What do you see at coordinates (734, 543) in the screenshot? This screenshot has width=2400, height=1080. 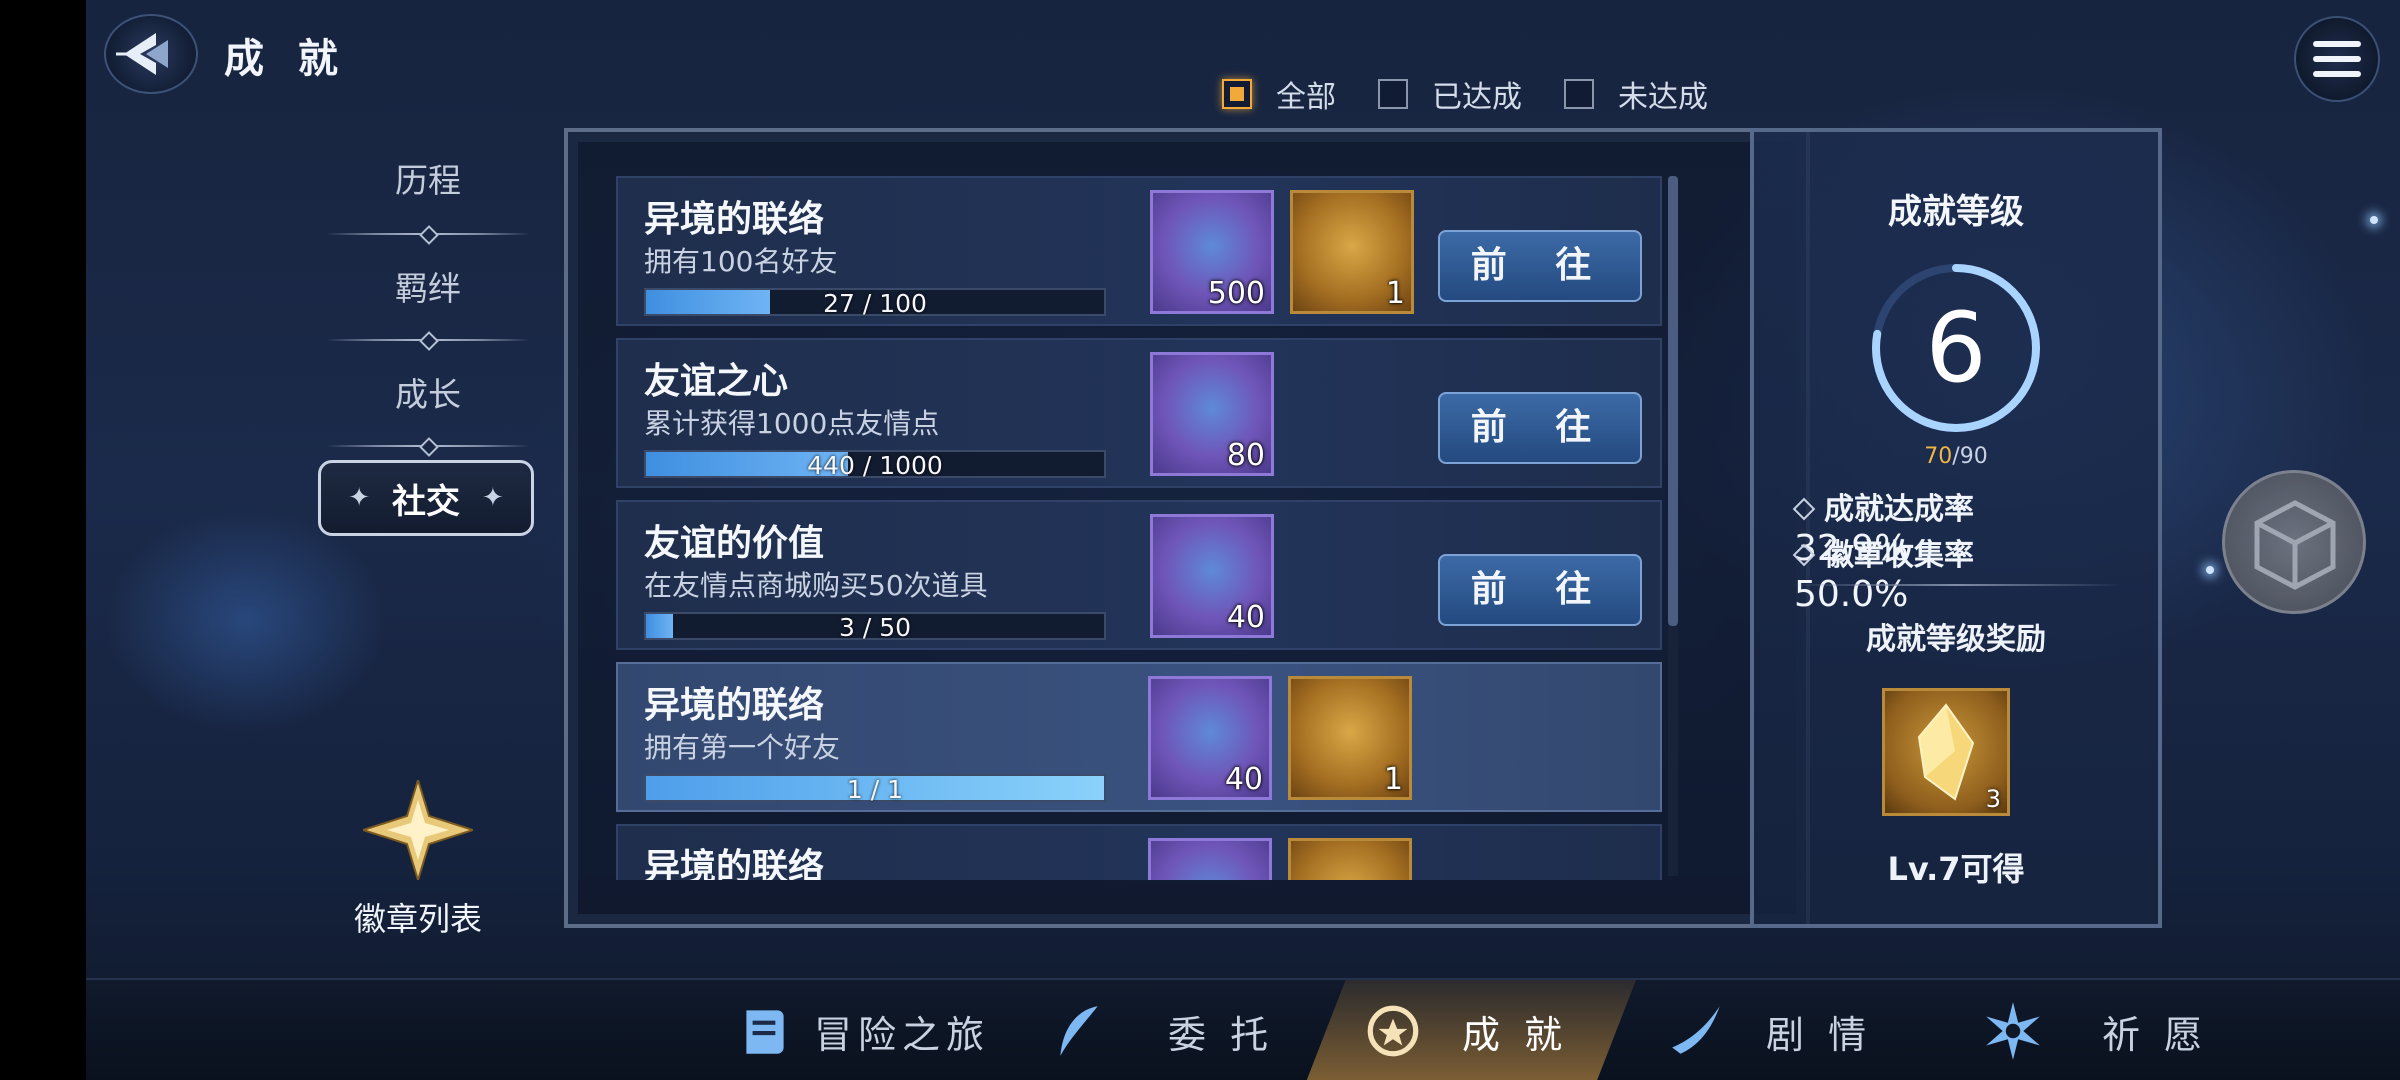 I see `achievement-name: 友谊的价值` at bounding box center [734, 543].